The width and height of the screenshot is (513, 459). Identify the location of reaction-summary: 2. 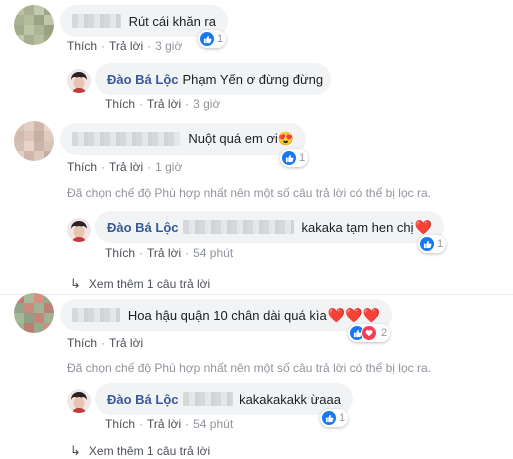
(369, 333).